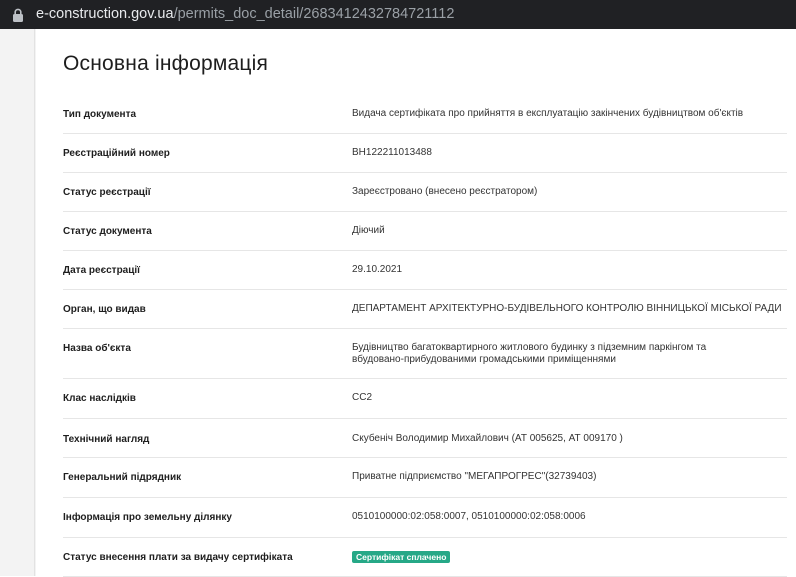 Image resolution: width=796 pixels, height=577 pixels. What do you see at coordinates (101, 270) in the screenshot?
I see `row-label: Дата реєстрації` at bounding box center [101, 270].